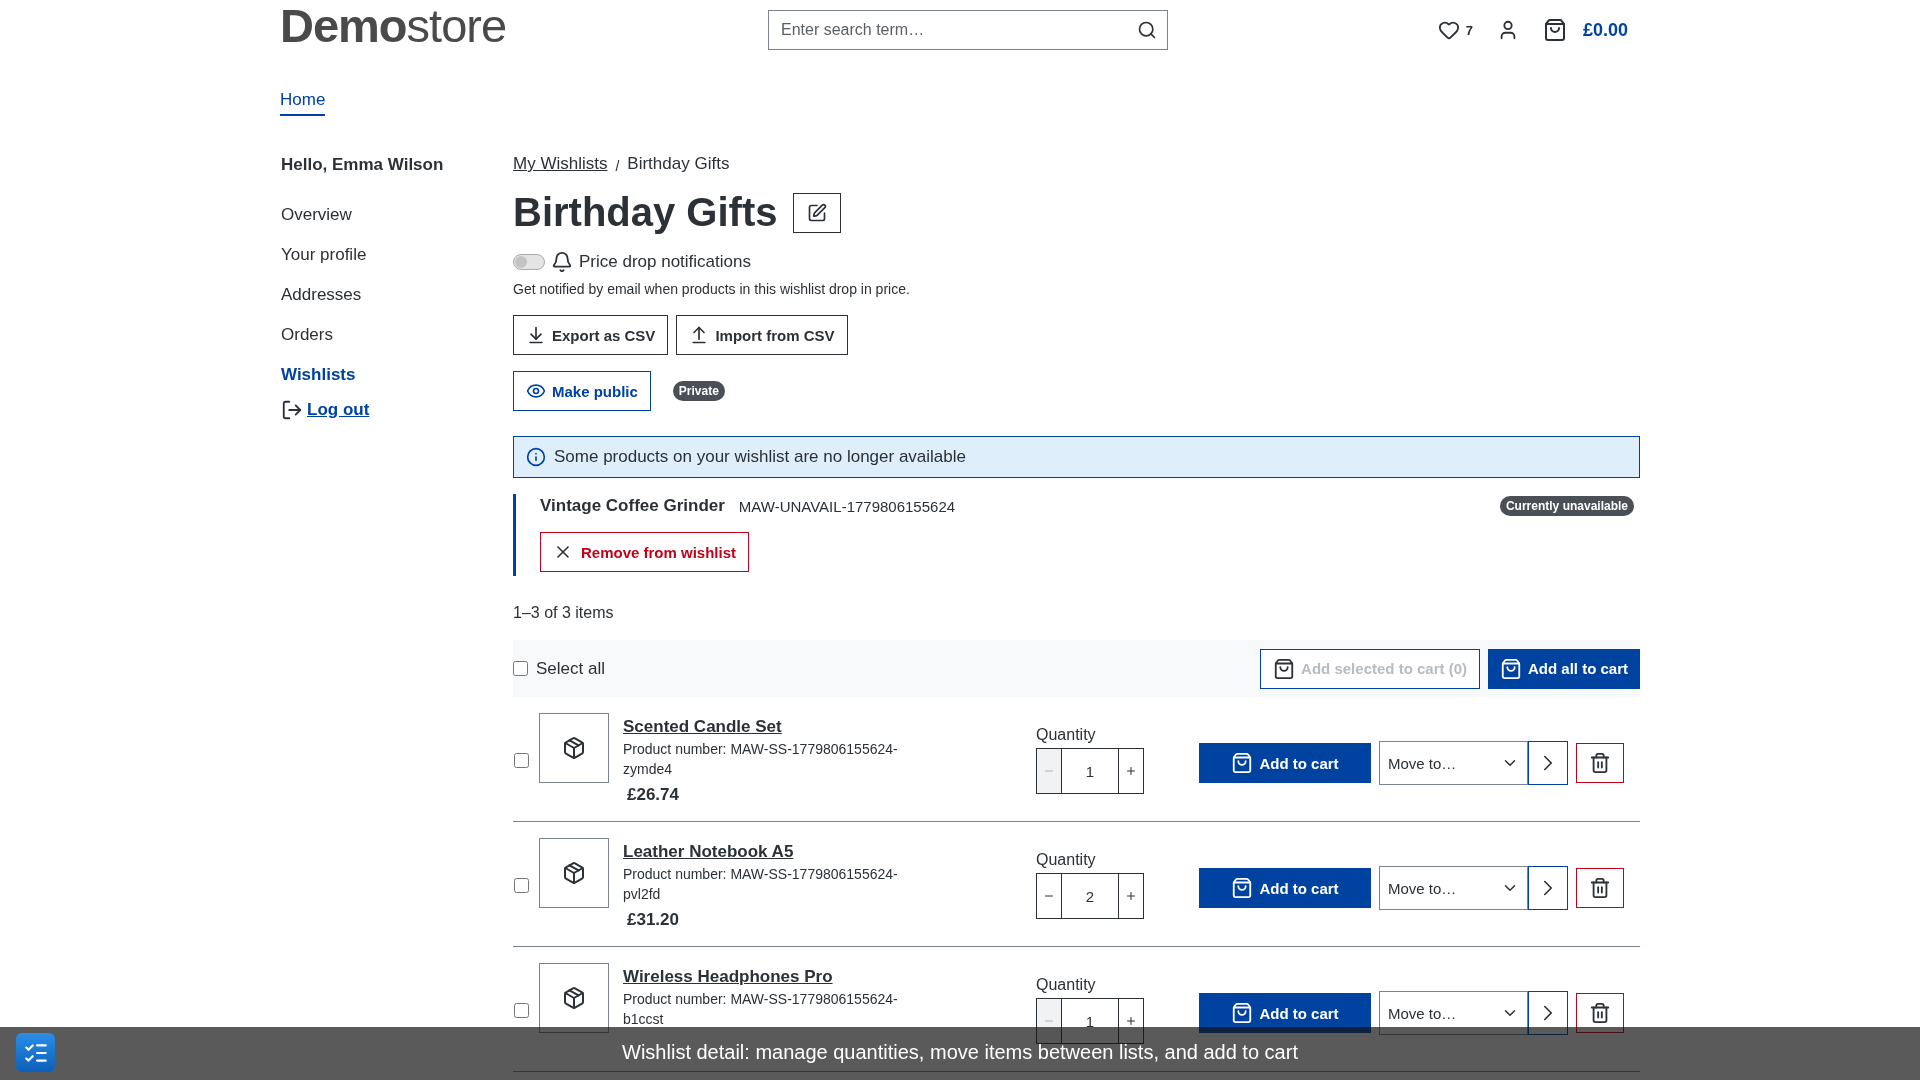 This screenshot has height=1080, width=1920. What do you see at coordinates (570, 668) in the screenshot?
I see `select-all-label: Select all` at bounding box center [570, 668].